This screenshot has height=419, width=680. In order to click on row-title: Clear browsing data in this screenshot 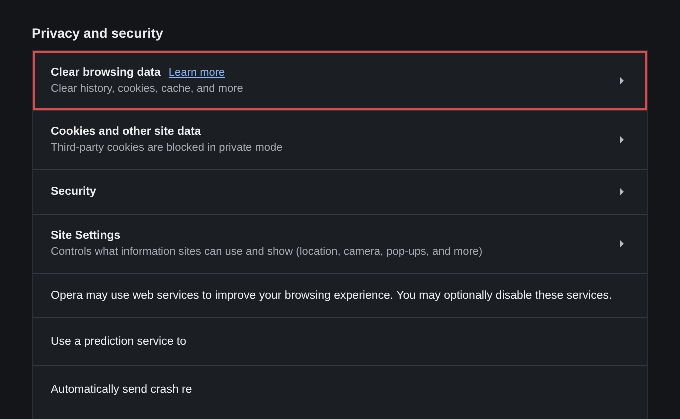, I will do `click(106, 72)`.